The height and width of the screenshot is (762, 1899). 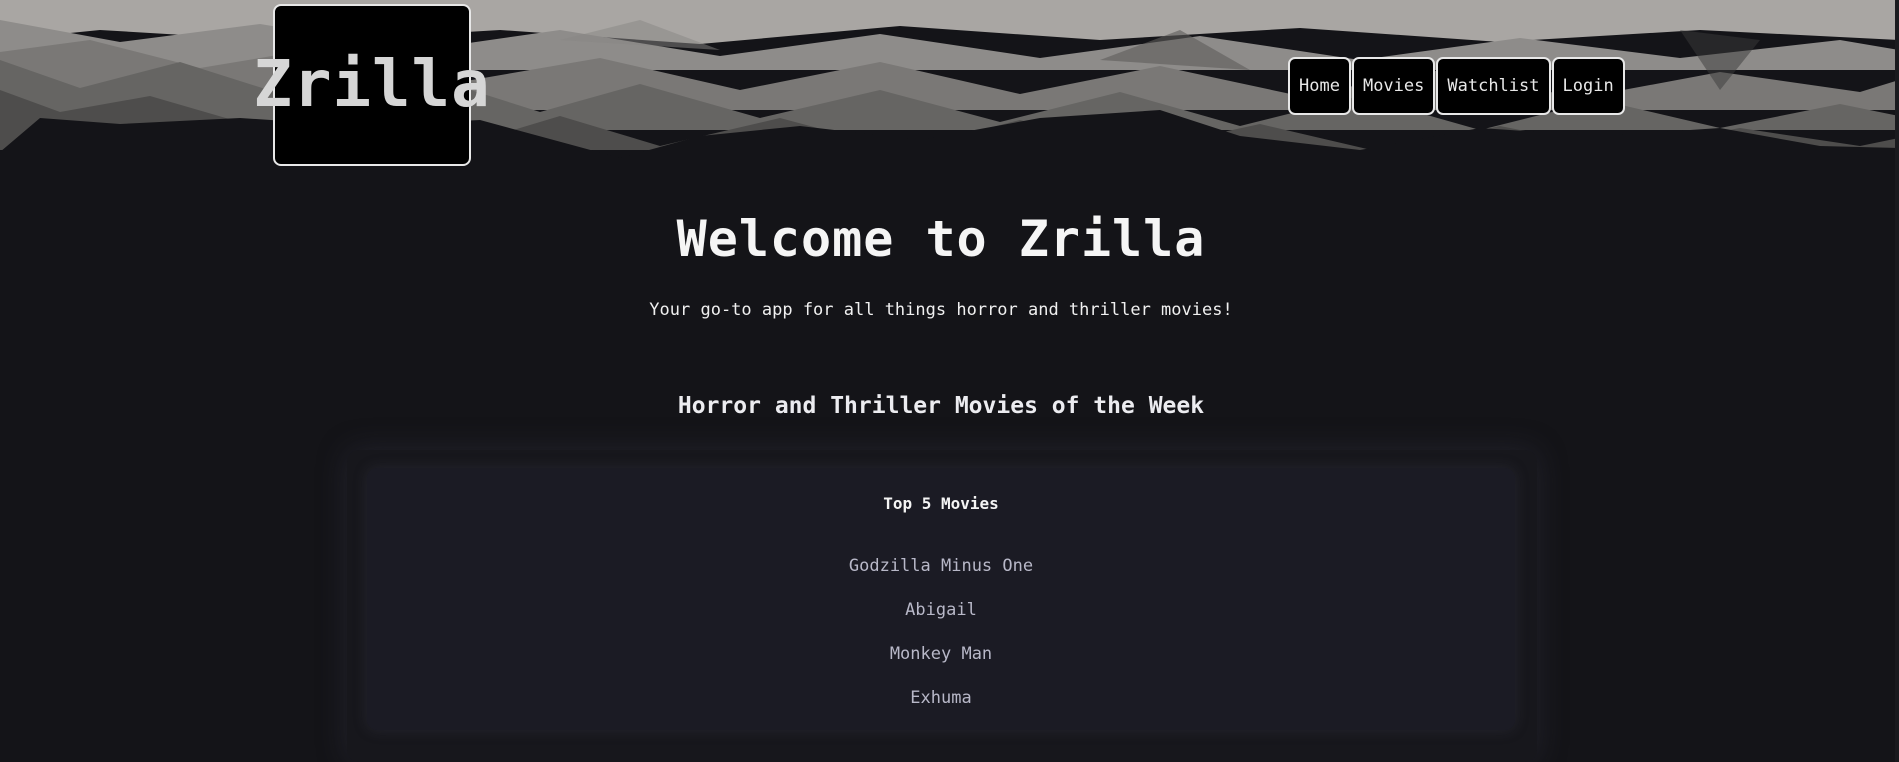 I want to click on nav-home-button: Home, so click(x=1319, y=86).